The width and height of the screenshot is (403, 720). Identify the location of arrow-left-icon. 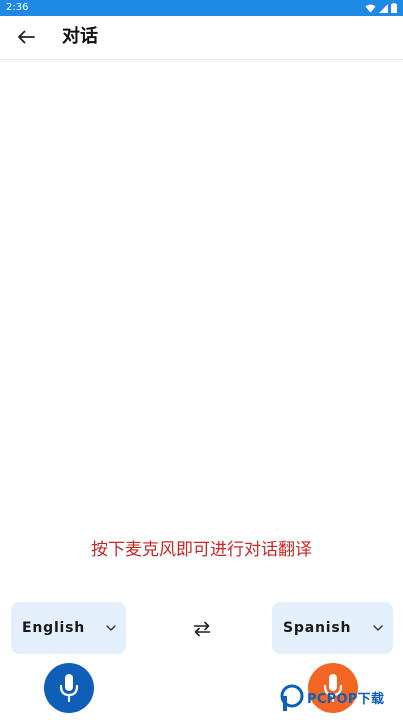
(26, 37).